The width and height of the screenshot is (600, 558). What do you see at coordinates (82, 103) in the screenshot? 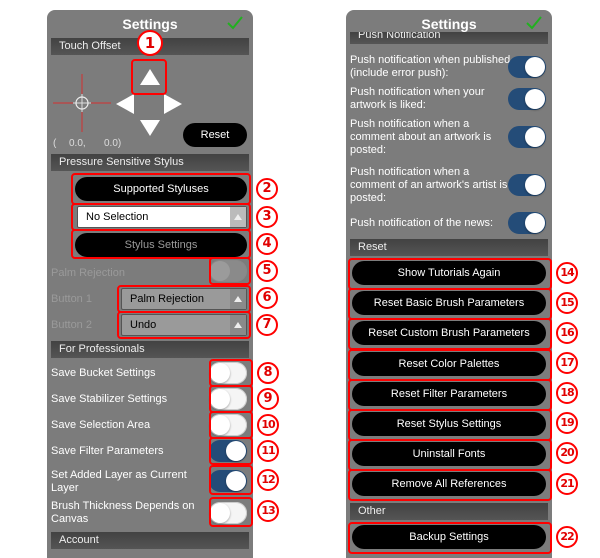
I see `crosshair-icon` at bounding box center [82, 103].